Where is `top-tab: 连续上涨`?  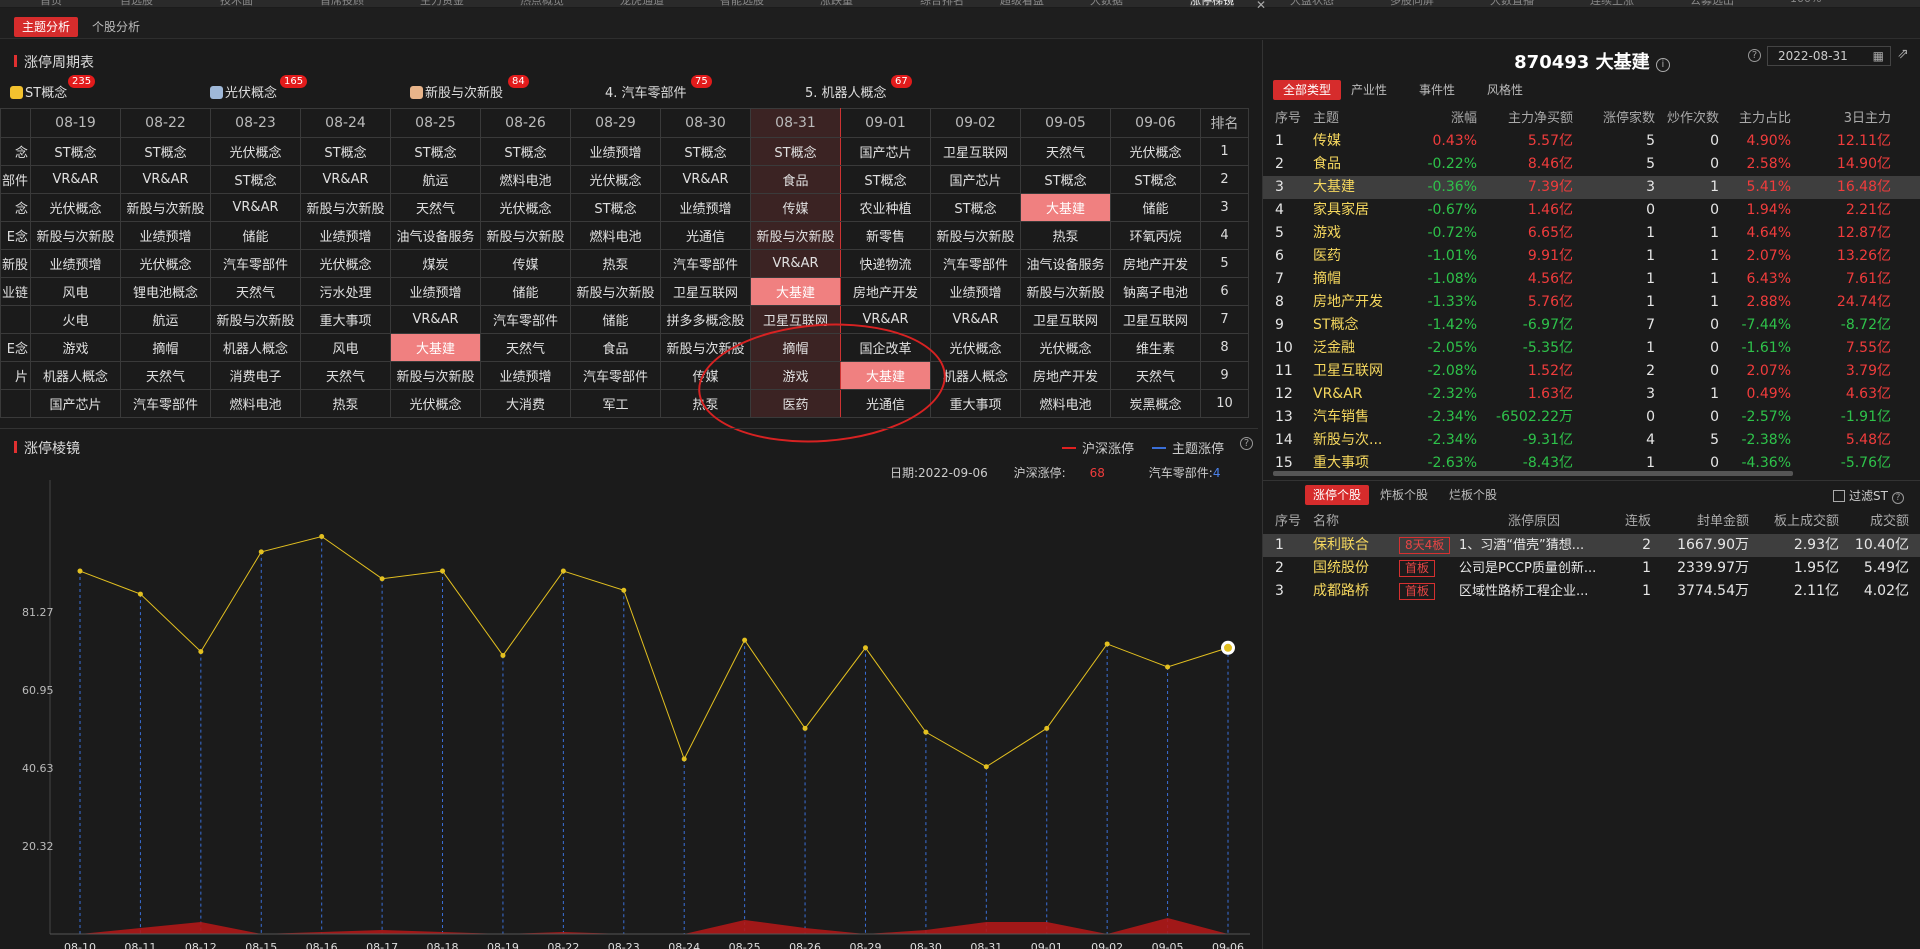 top-tab: 连续上涨 is located at coordinates (1612, 3).